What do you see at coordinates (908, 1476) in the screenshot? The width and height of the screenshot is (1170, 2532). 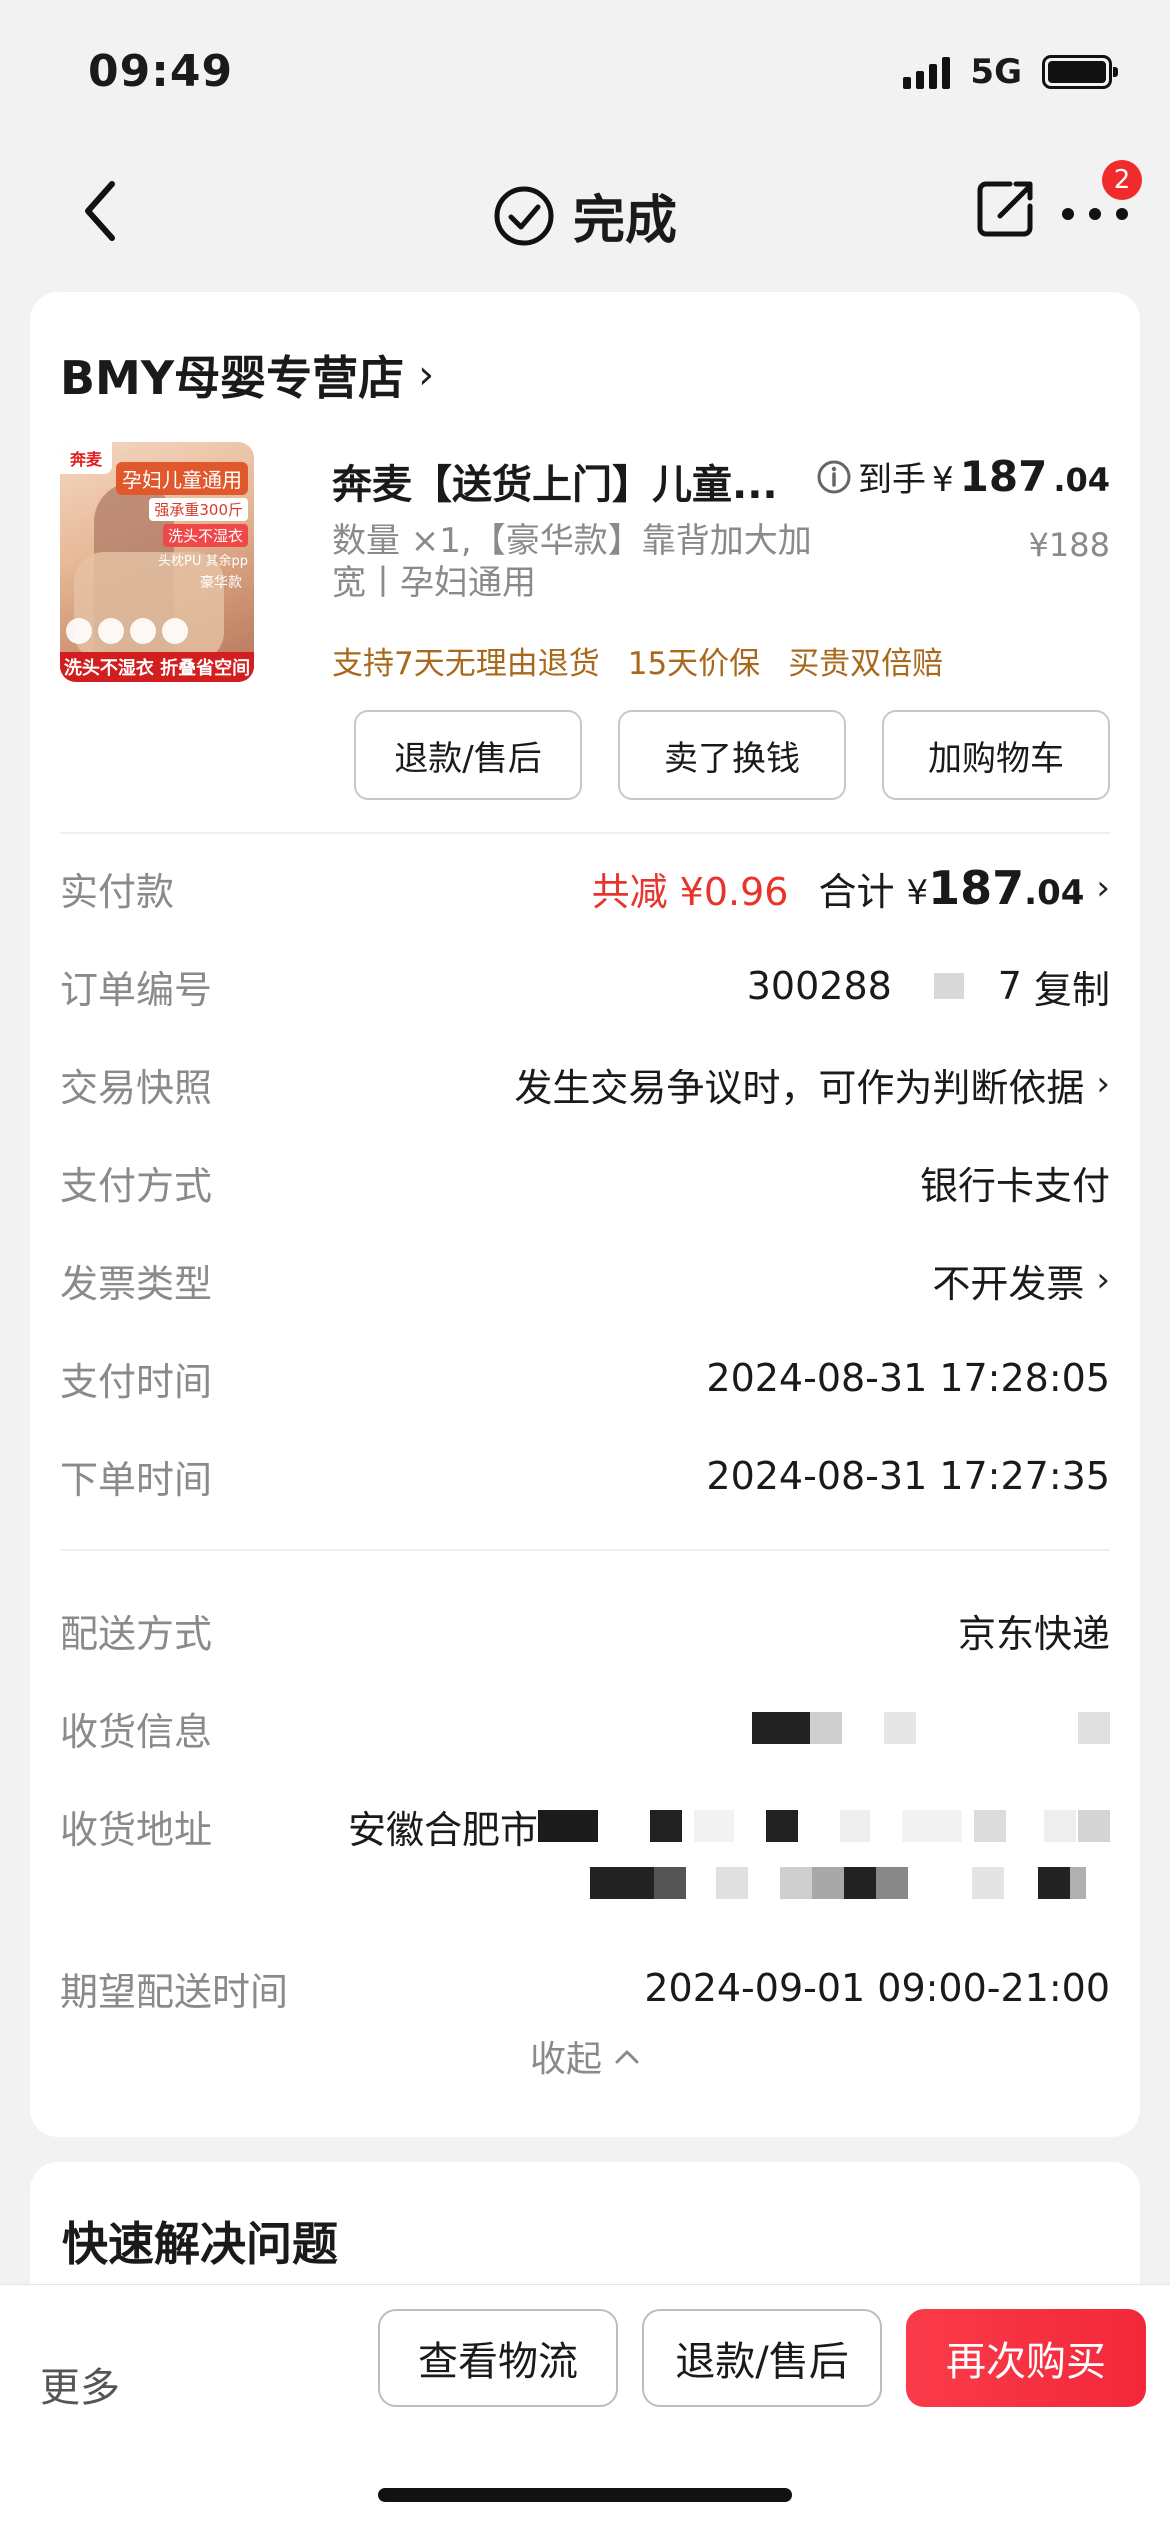 I see `order-time-value: 2024-08-31 17:27:35` at bounding box center [908, 1476].